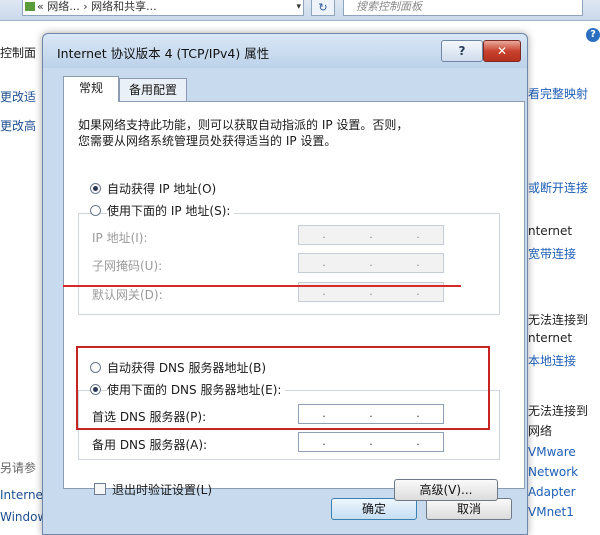 The image size is (600, 535). What do you see at coordinates (558, 320) in the screenshot?
I see `cannot-connect-label-1: 无法连接到` at bounding box center [558, 320].